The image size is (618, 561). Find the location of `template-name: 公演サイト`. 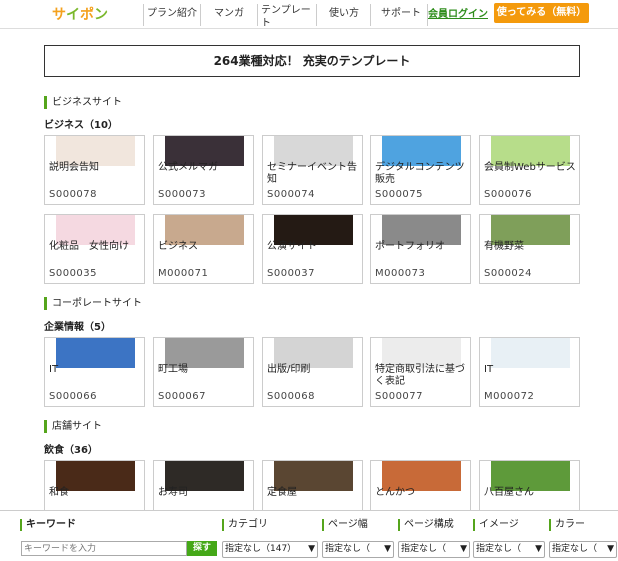

template-name: 公演サイト is located at coordinates (292, 246).